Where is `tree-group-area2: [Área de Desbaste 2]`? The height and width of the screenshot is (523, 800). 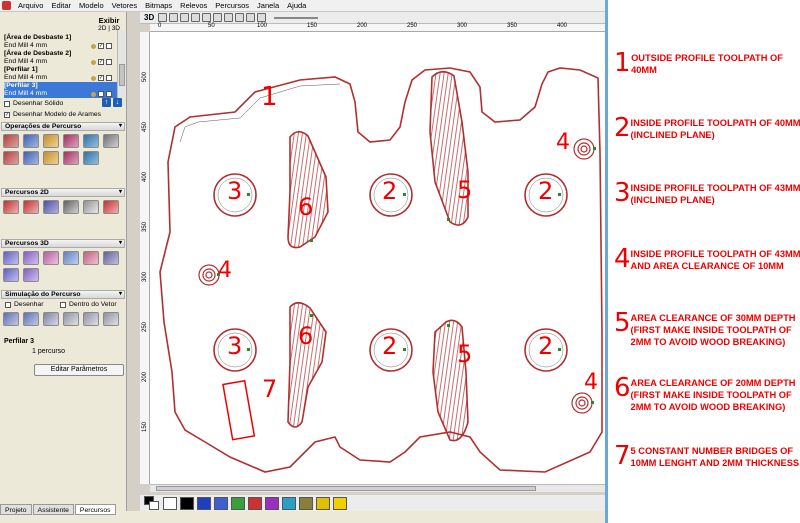 tree-group-area2: [Área de Desbaste 2] is located at coordinates (63, 54).